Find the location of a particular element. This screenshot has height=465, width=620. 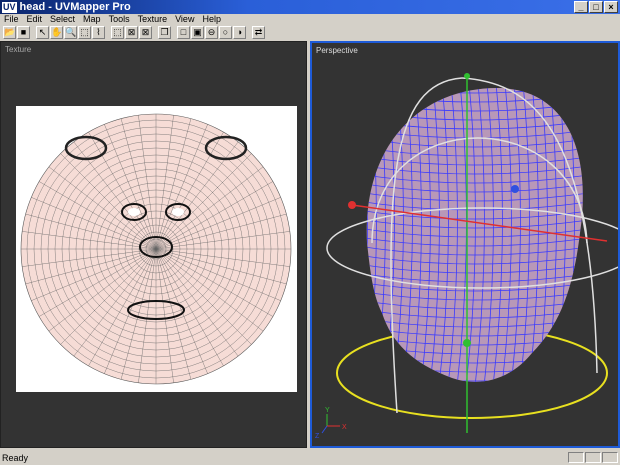

menu-view: View is located at coordinates (184, 19).